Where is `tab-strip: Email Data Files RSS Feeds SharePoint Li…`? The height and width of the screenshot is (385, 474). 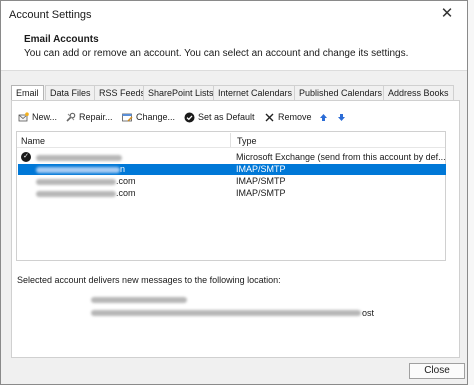
tab-strip: Email Data Files RSS Feeds SharePoint Li… is located at coordinates (234, 93).